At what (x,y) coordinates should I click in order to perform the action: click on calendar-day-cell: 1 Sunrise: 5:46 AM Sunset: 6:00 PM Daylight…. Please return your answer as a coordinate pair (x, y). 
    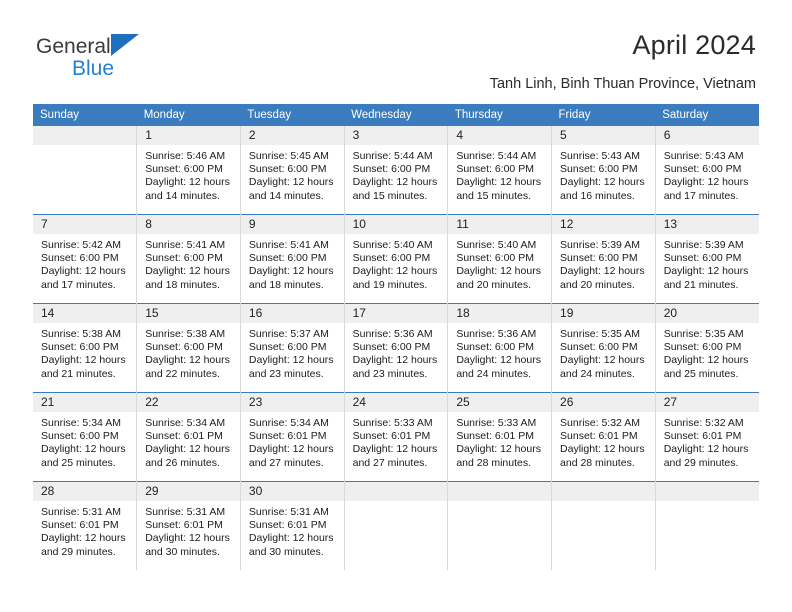
    Looking at the image, I should click on (188, 170).